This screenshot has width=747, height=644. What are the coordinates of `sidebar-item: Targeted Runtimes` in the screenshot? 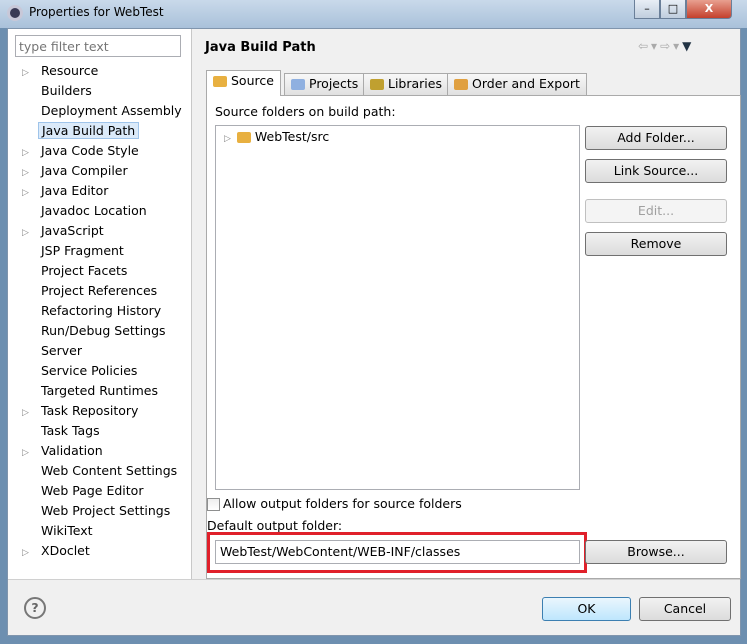 It's located at (91, 390).